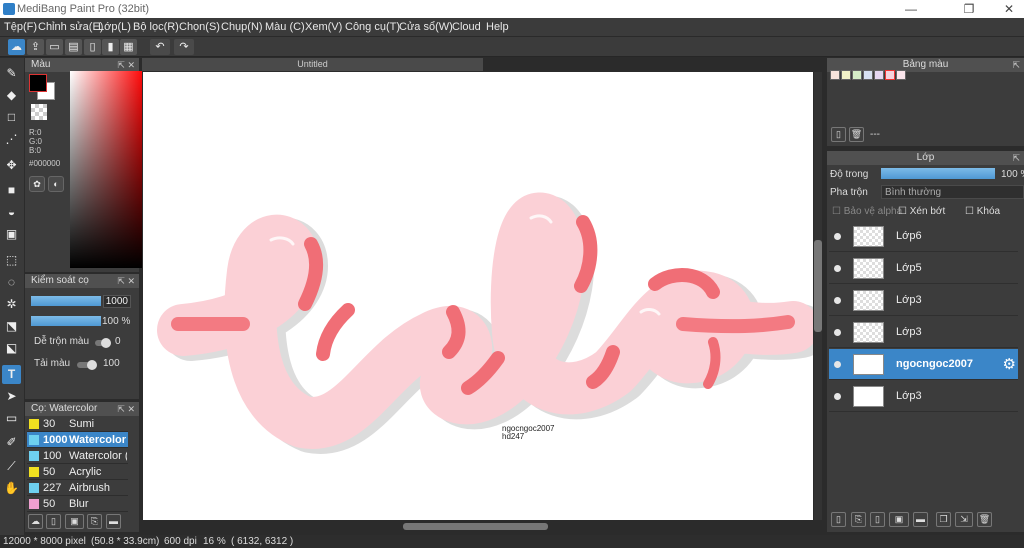  I want to click on brush-tool-icon: ✎, so click(11, 73).